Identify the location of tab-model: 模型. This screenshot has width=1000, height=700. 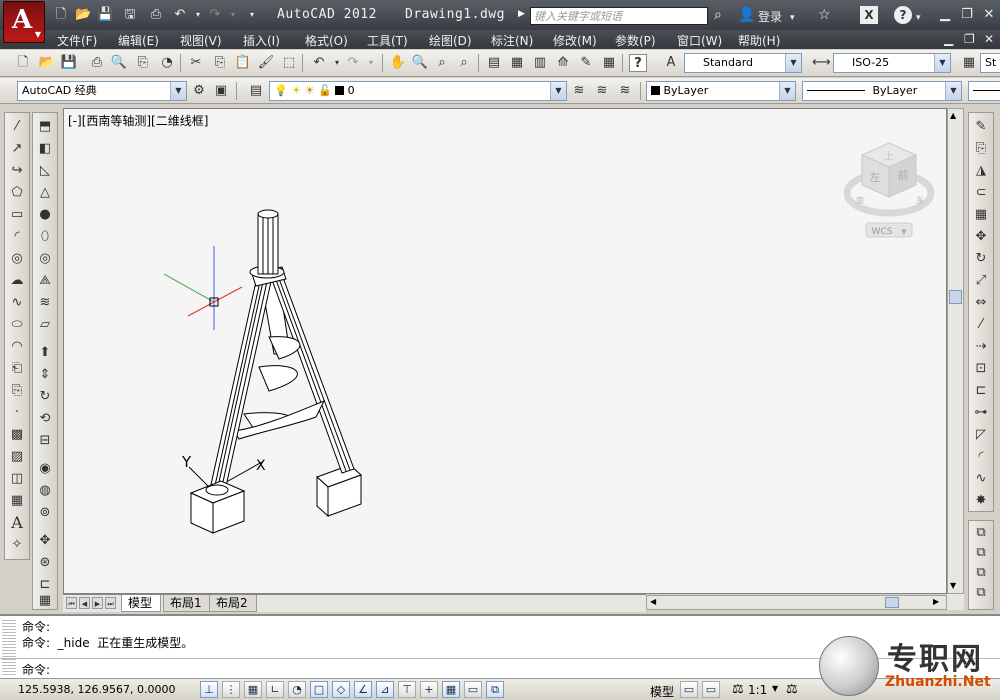
(141, 603).